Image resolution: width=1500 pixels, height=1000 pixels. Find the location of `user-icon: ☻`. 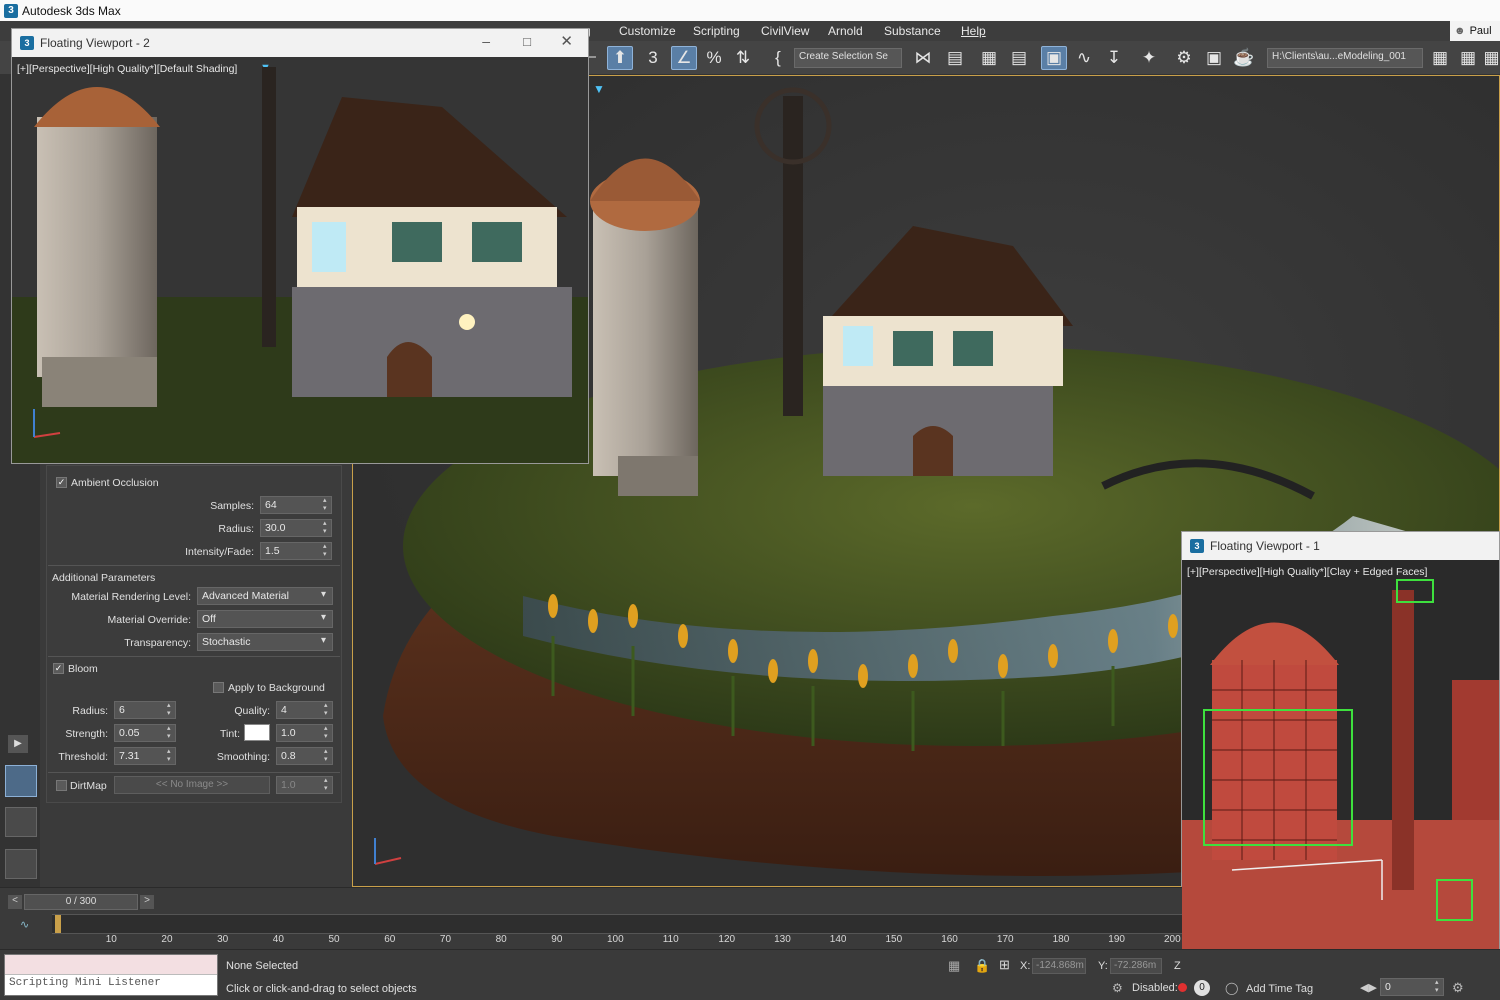

user-icon: ☻ is located at coordinates (1460, 31).